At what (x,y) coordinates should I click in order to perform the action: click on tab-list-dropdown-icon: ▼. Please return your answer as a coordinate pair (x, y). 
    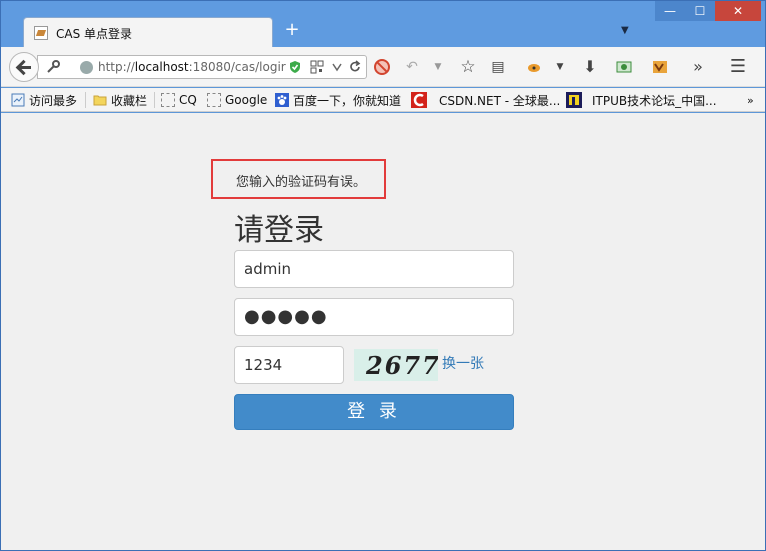
    Looking at the image, I should click on (626, 30).